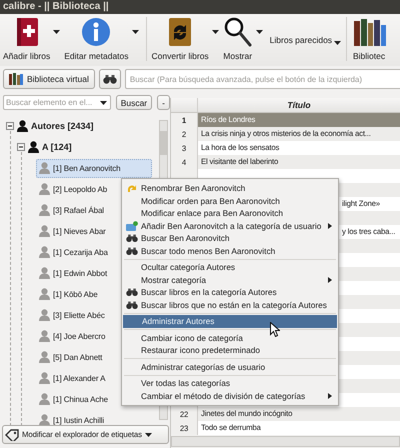 Image resolution: width=400 pixels, height=448 pixels. What do you see at coordinates (262, 79) in the screenshot?
I see `search-field: Buscar (Para búsqueda avanzada, pulse el botón de la izquierda)` at bounding box center [262, 79].